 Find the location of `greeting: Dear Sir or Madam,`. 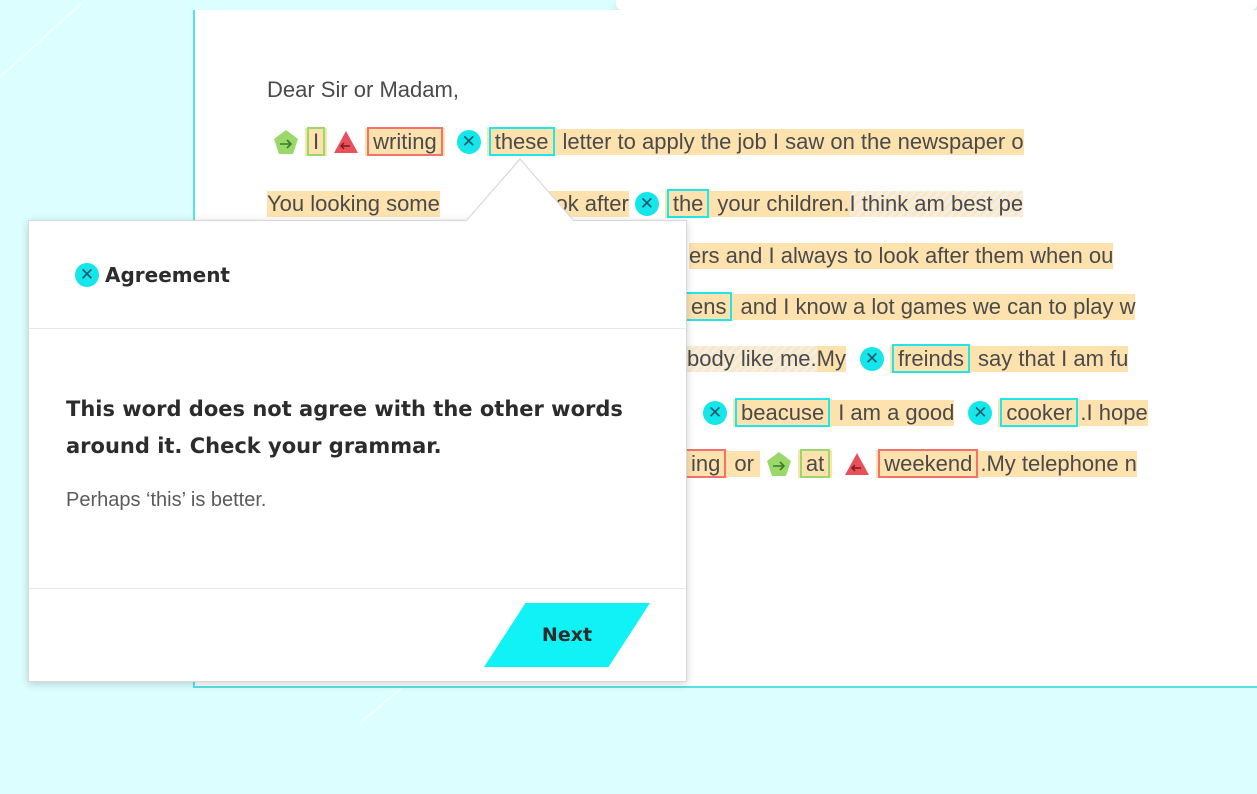

greeting: Dear Sir or Madam, is located at coordinates (363, 89).